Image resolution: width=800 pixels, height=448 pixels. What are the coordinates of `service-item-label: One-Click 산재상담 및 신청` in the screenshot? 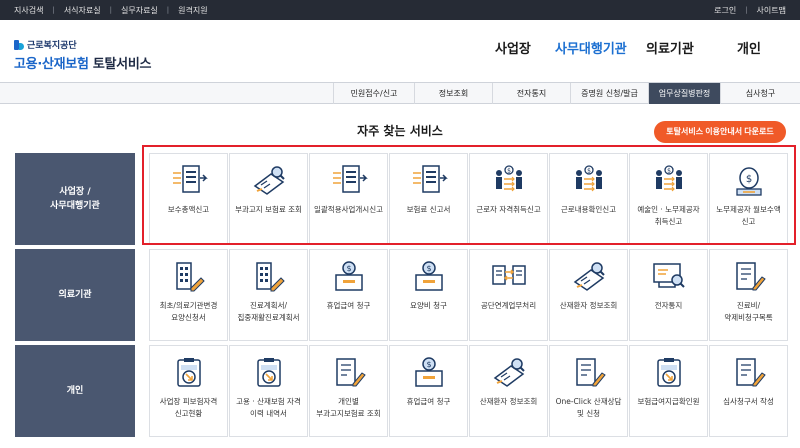 It's located at (588, 407).